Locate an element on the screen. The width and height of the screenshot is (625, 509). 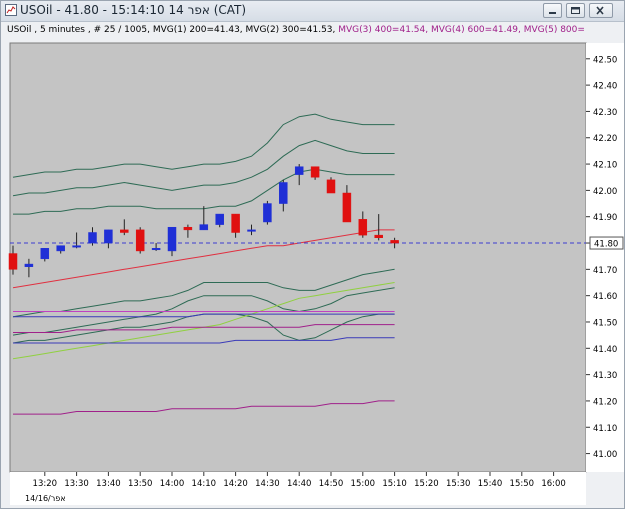
x-tick-label: 15:00 is located at coordinates (363, 484).